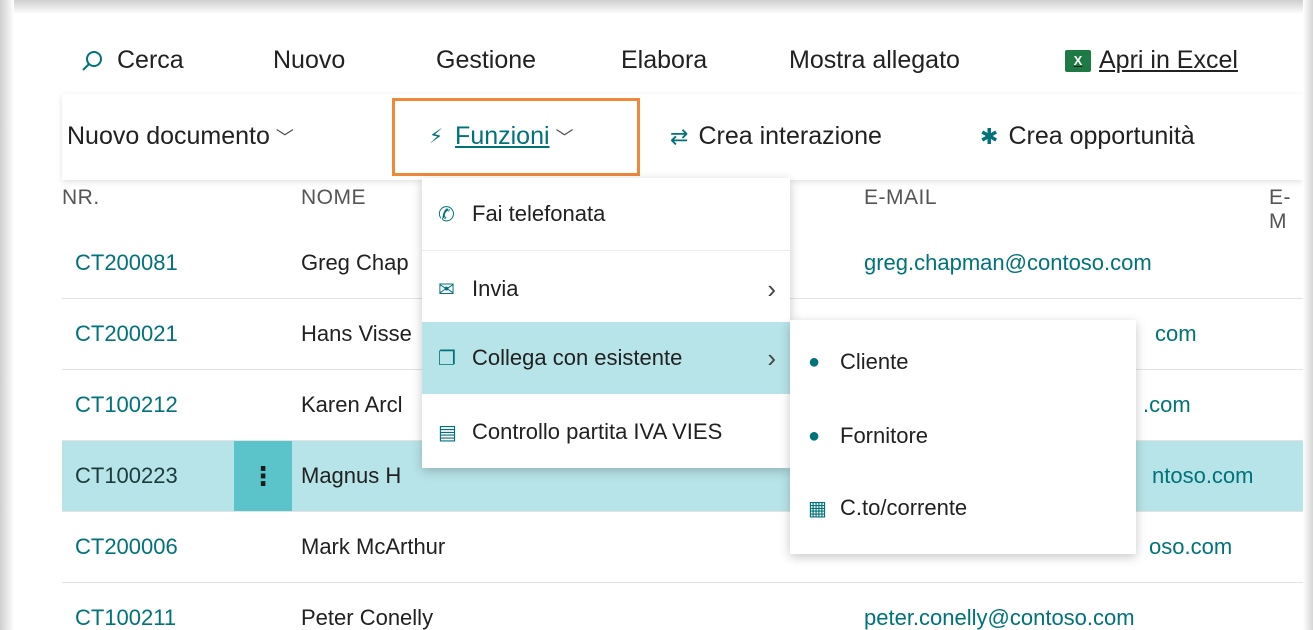  Describe the element at coordinates (446, 214) in the screenshot. I see `phone-icon: ✆` at that location.